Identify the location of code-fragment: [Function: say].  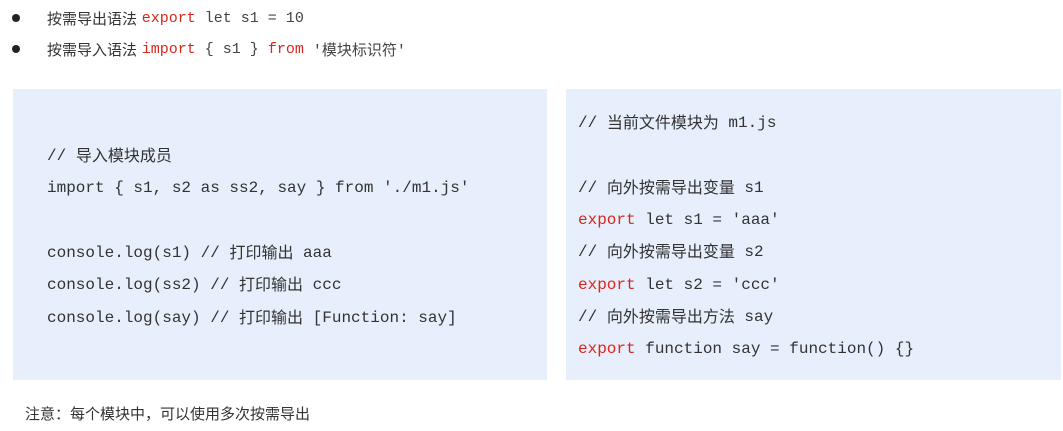
(380, 318).